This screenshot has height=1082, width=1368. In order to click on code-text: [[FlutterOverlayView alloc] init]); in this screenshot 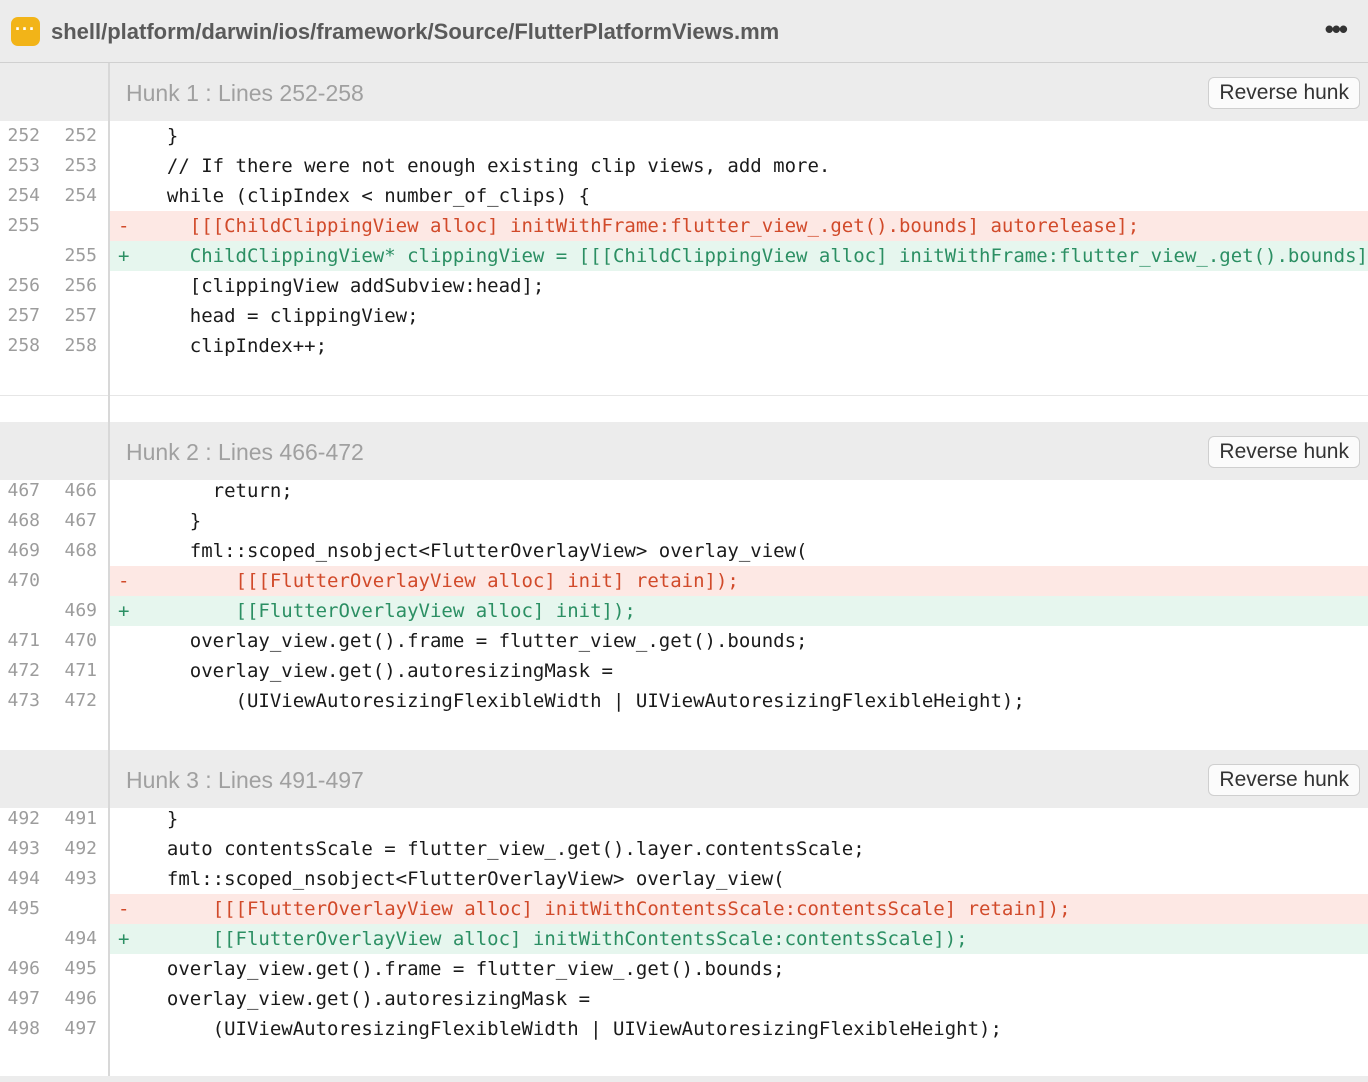, I will do `click(390, 611)`.